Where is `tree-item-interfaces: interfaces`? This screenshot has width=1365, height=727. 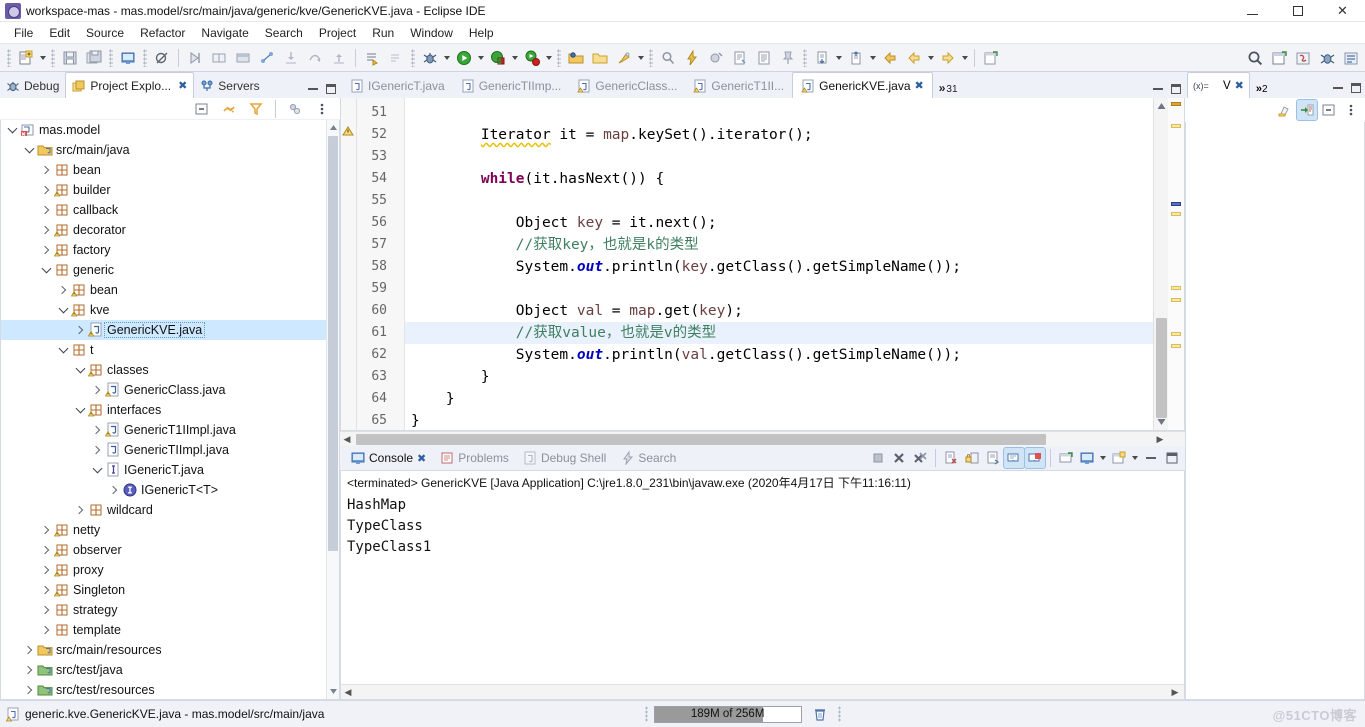
tree-item-interfaces: interfaces is located at coordinates (170, 410).